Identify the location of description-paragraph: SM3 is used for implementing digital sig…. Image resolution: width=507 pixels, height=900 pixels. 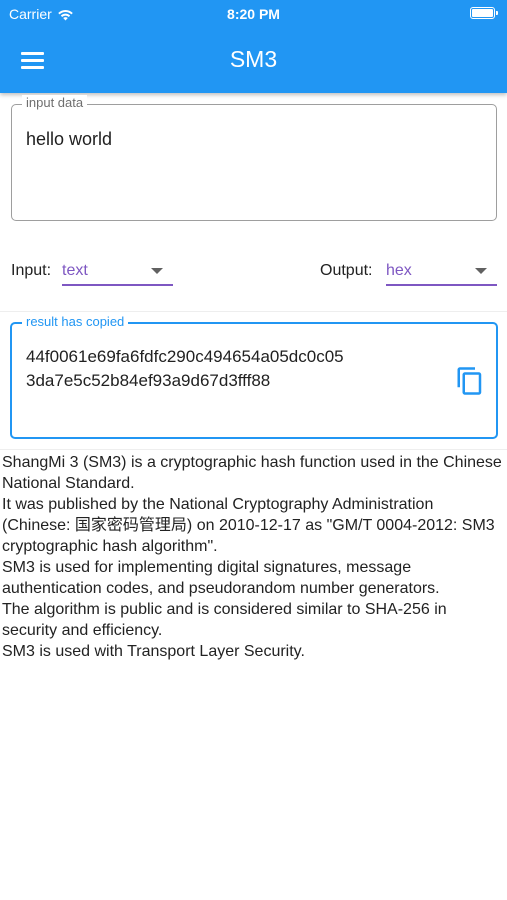
(221, 578).